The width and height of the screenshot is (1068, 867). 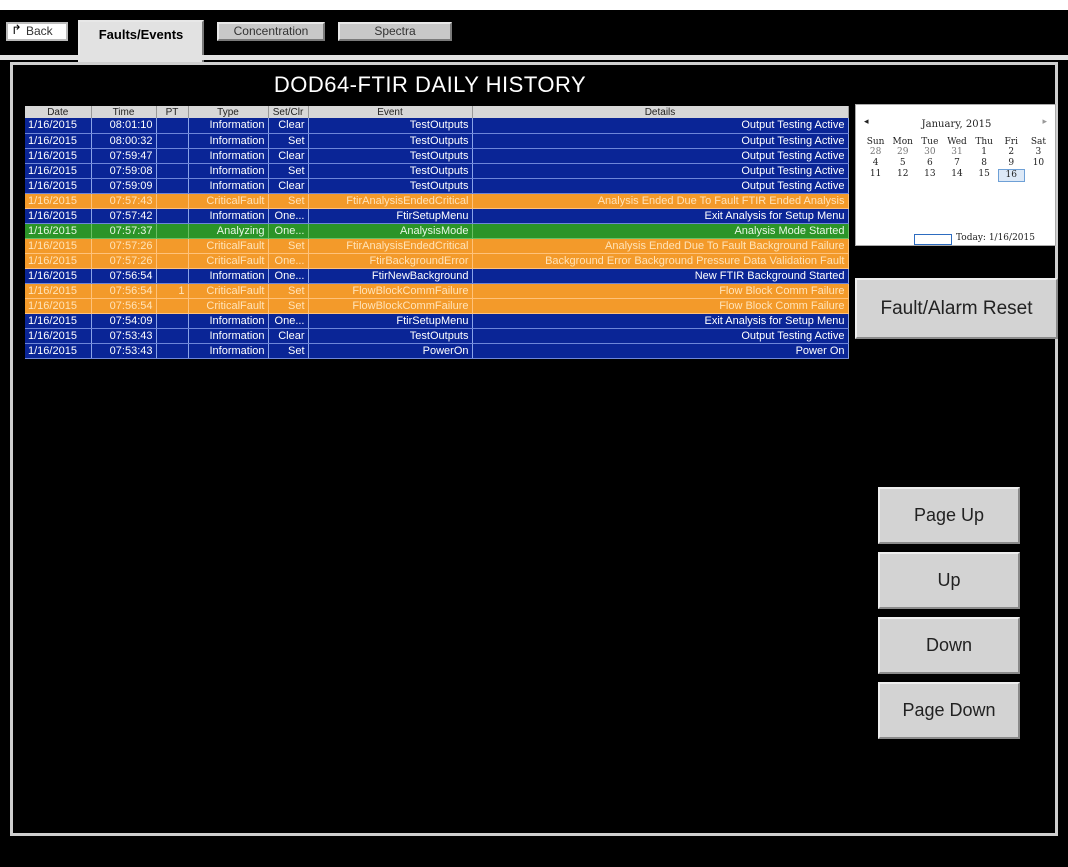 What do you see at coordinates (124, 156) in the screenshot?
I see `table-cell: 07:59:47` at bounding box center [124, 156].